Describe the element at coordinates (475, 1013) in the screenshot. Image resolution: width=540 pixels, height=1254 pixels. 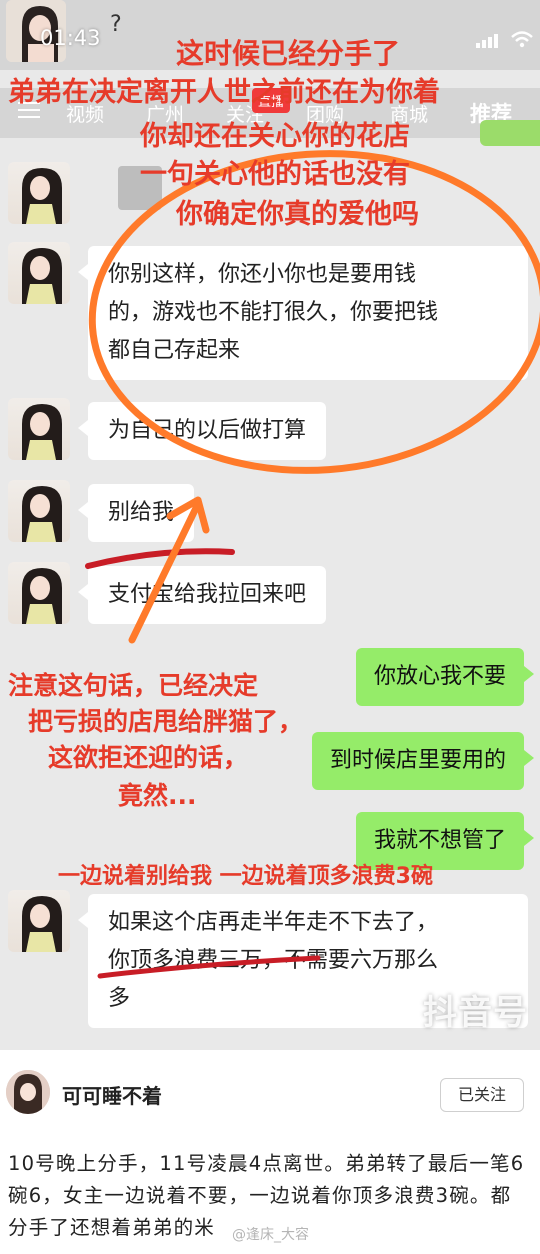
I see `watermark: 抖音号` at that location.